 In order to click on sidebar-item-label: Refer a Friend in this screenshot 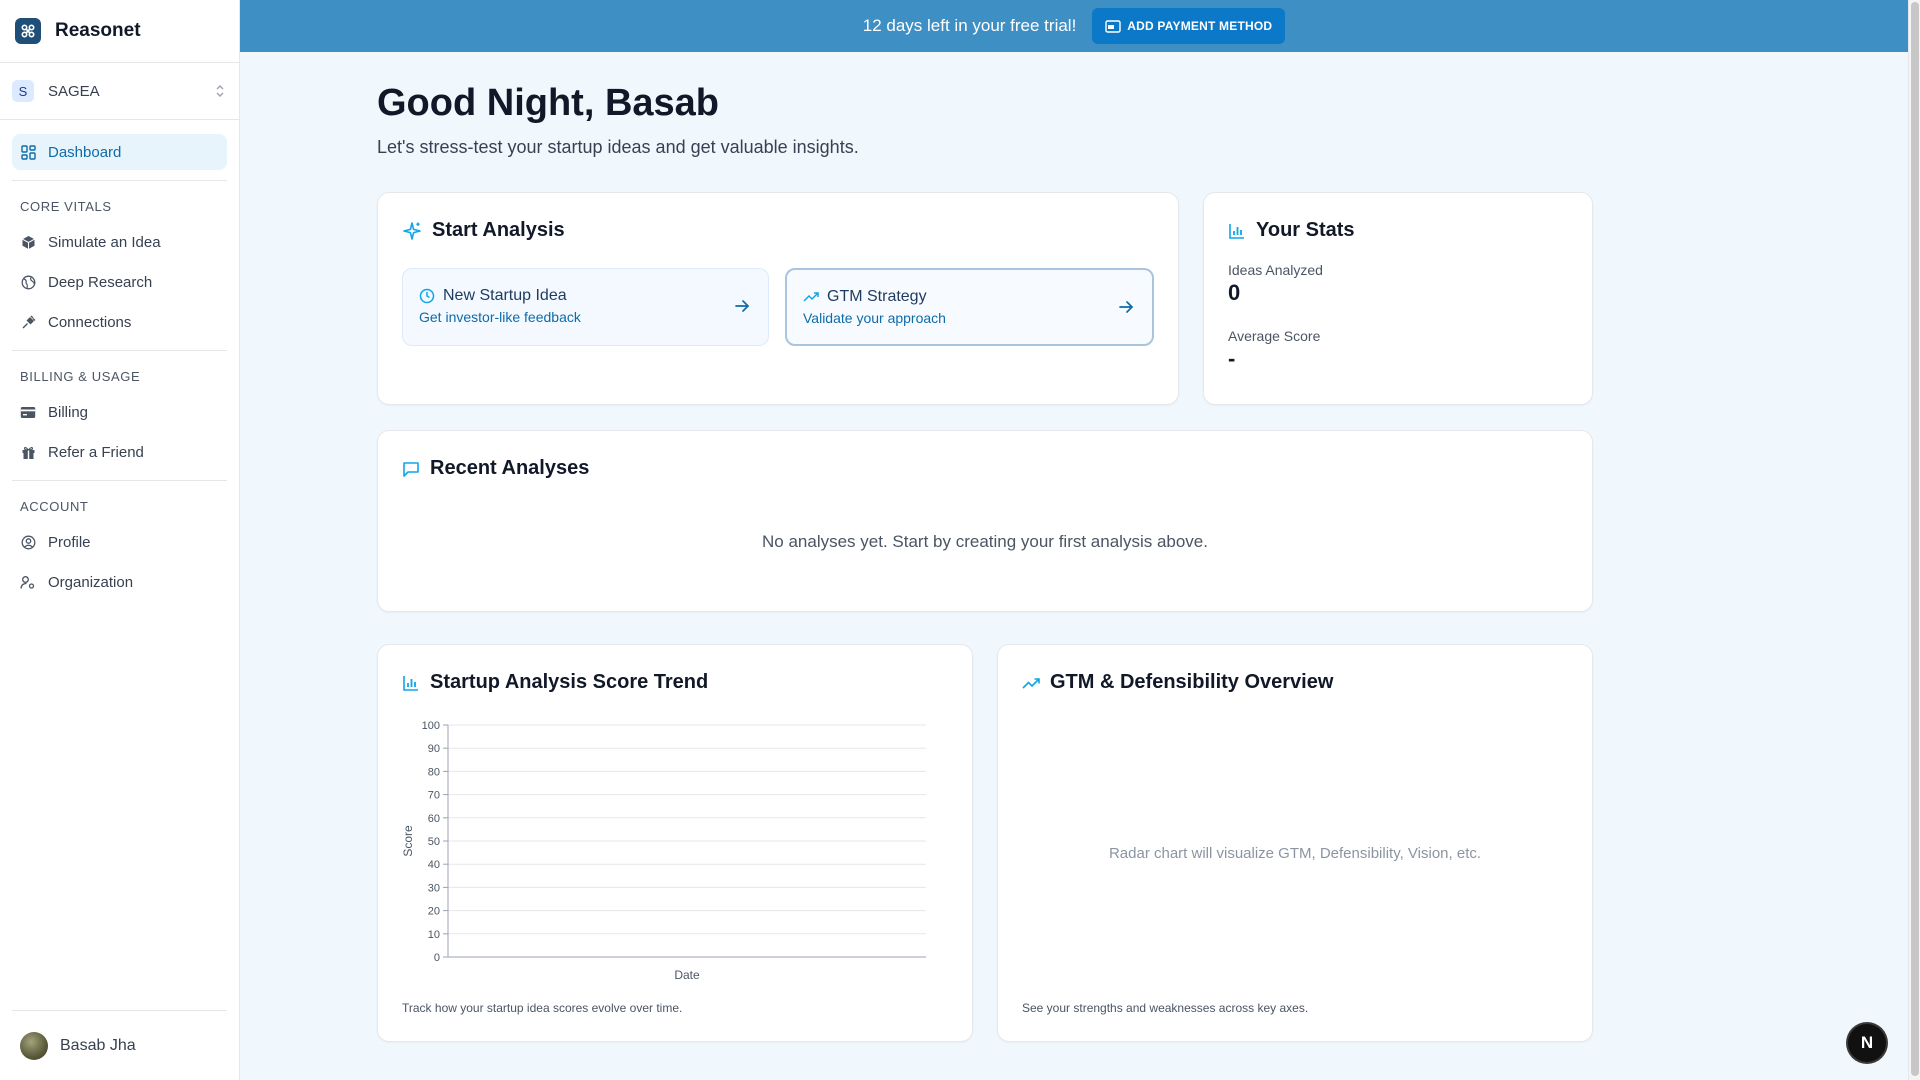, I will do `click(96, 452)`.